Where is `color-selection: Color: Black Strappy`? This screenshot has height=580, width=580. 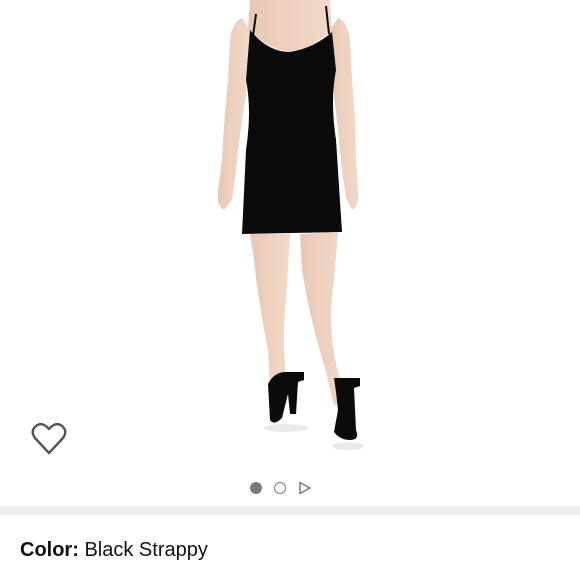 color-selection: Color: Black Strappy is located at coordinates (114, 552).